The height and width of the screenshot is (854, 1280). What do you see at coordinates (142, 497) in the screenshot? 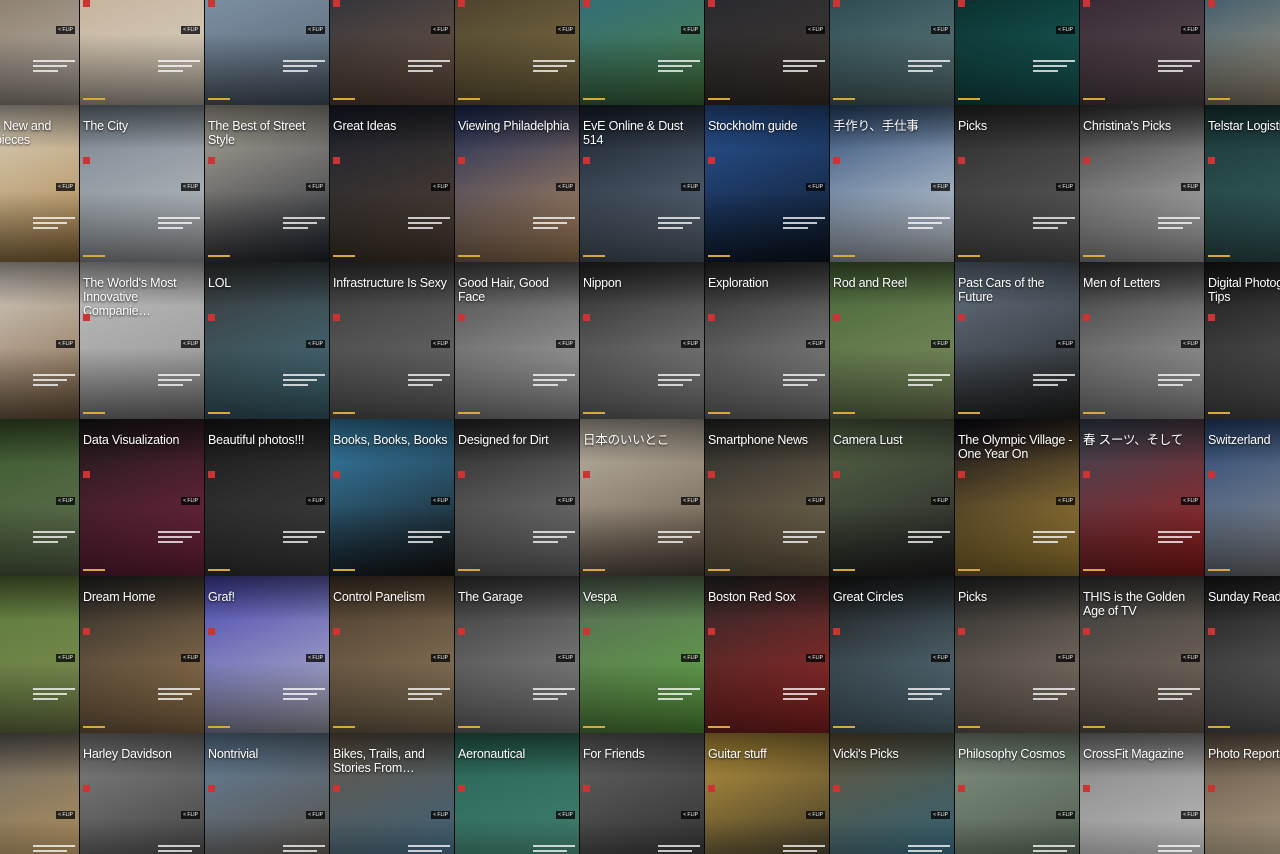
I see `magazine-tile: Data Visualization < FLIP` at bounding box center [142, 497].